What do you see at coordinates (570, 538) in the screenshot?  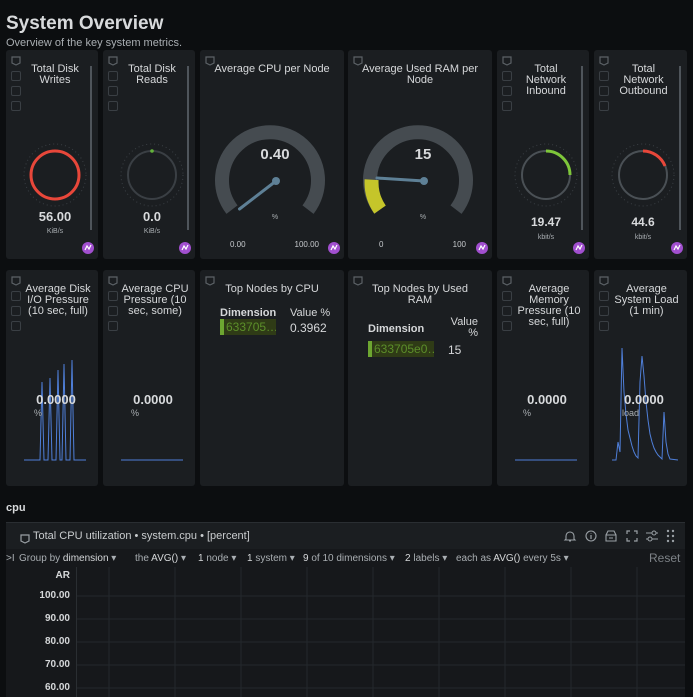 I see `alert-icon` at bounding box center [570, 538].